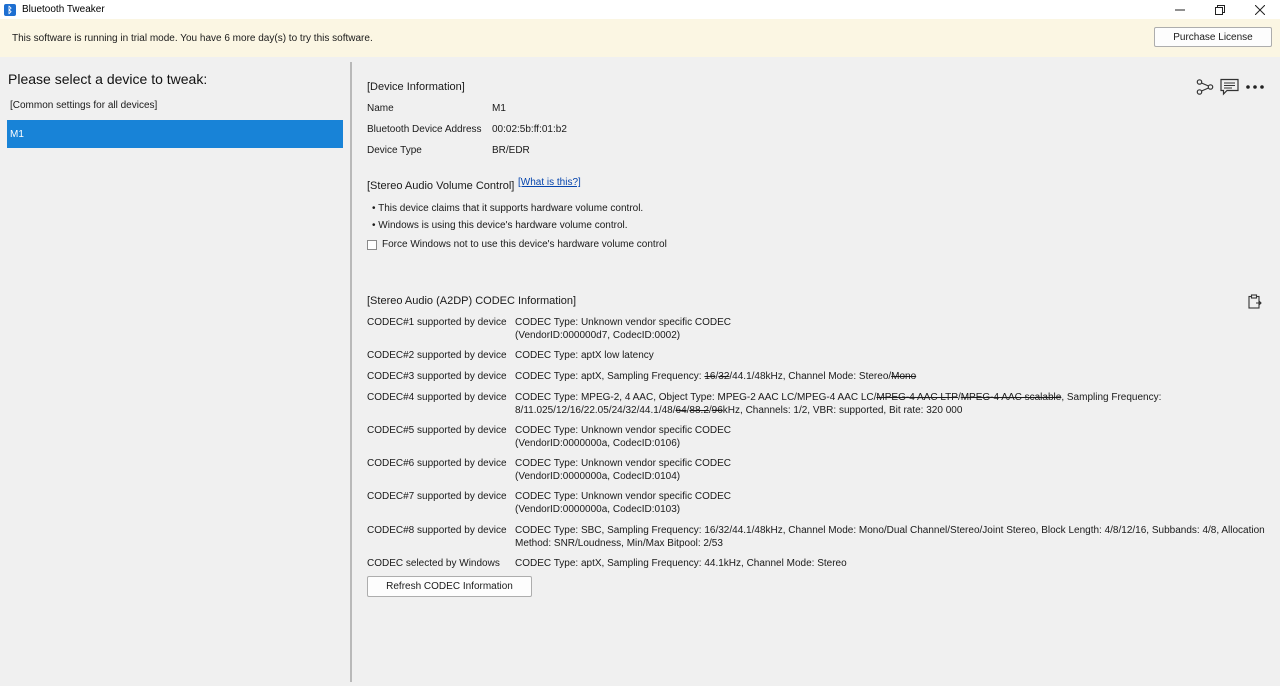 Image resolution: width=1280 pixels, height=686 pixels. I want to click on codec-value-line: (VendorID:0000000a, CodecID:0103), so click(598, 509).